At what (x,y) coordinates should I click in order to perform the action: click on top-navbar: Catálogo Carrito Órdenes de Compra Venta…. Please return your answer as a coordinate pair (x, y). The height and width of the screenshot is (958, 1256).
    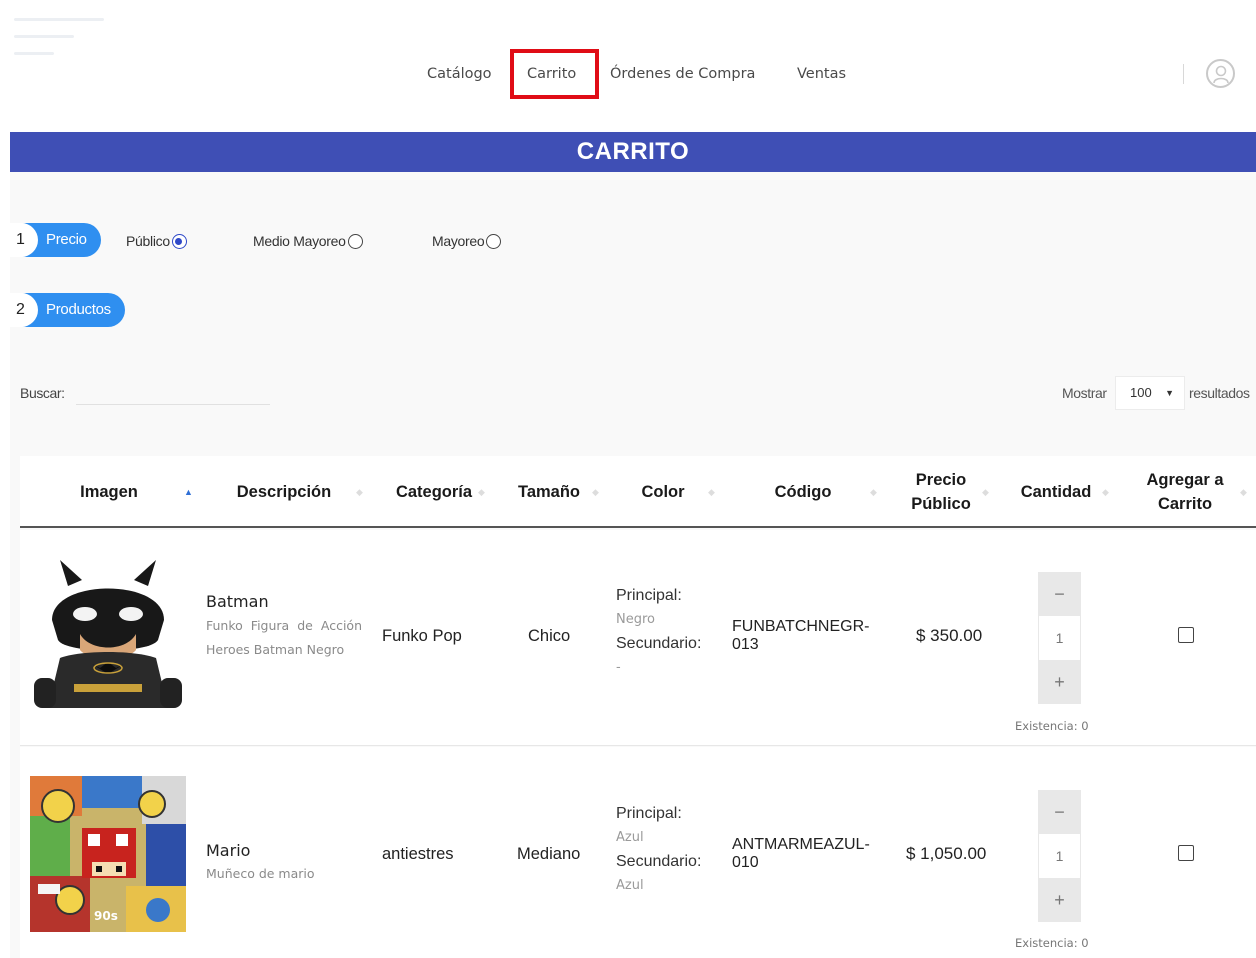
    Looking at the image, I should click on (628, 66).